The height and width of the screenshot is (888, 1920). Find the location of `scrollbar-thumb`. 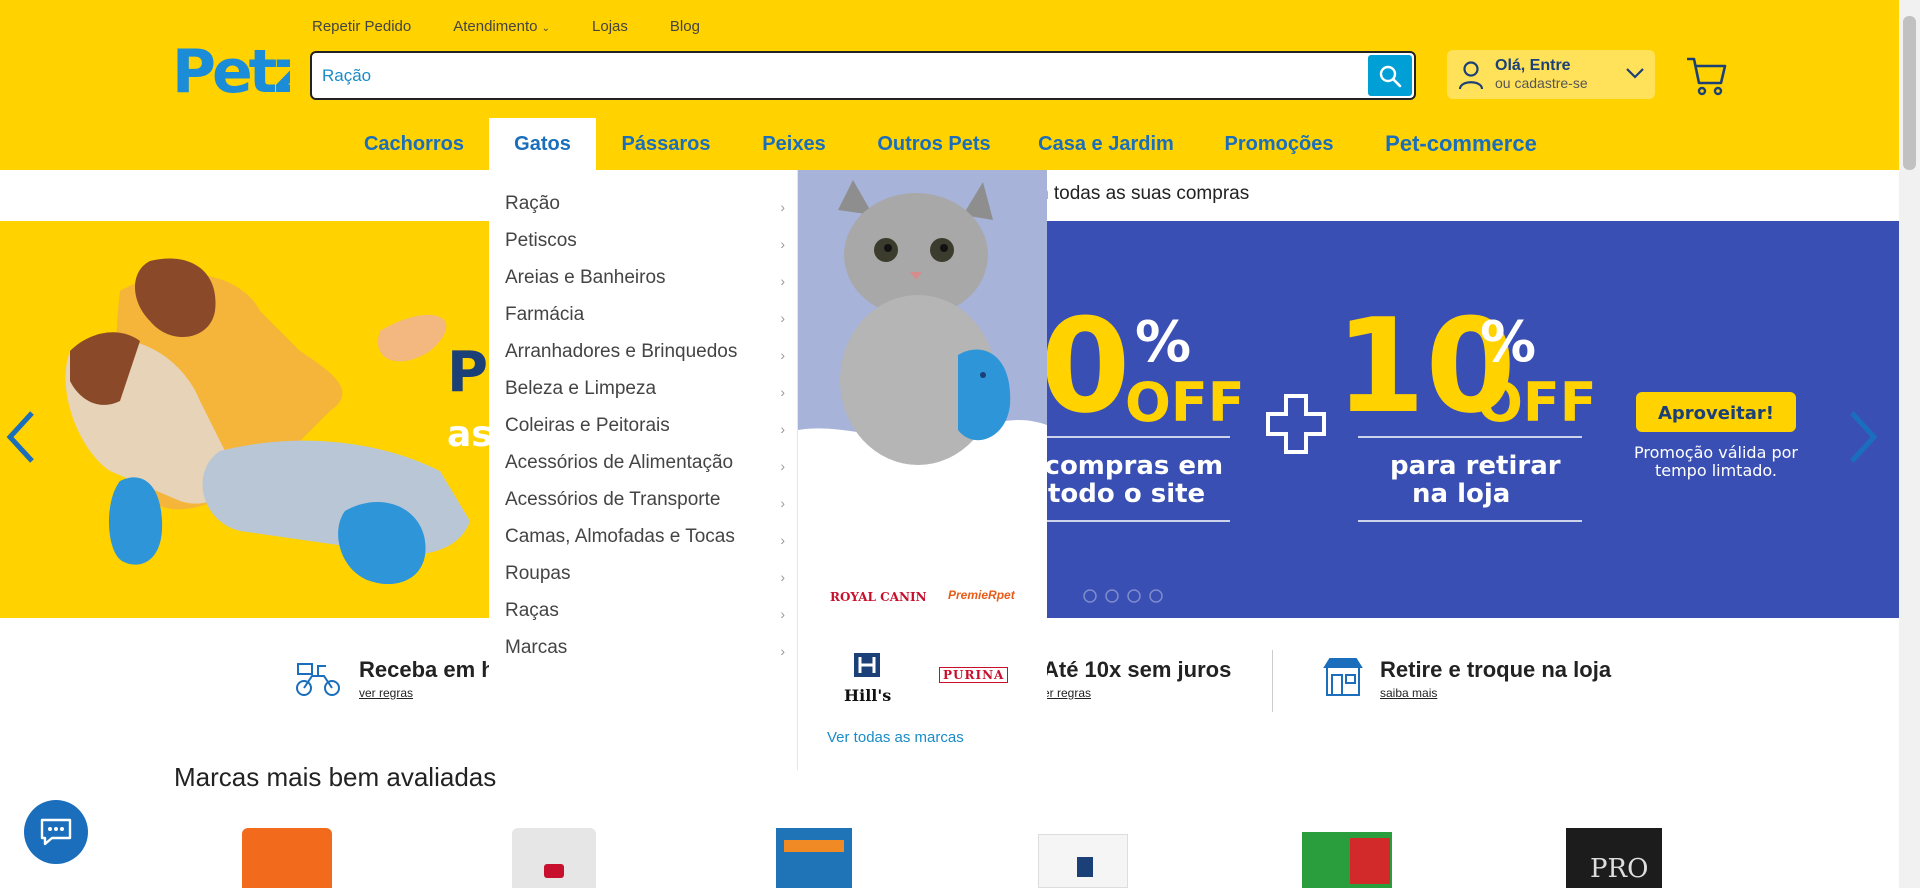

scrollbar-thumb is located at coordinates (1909, 93).